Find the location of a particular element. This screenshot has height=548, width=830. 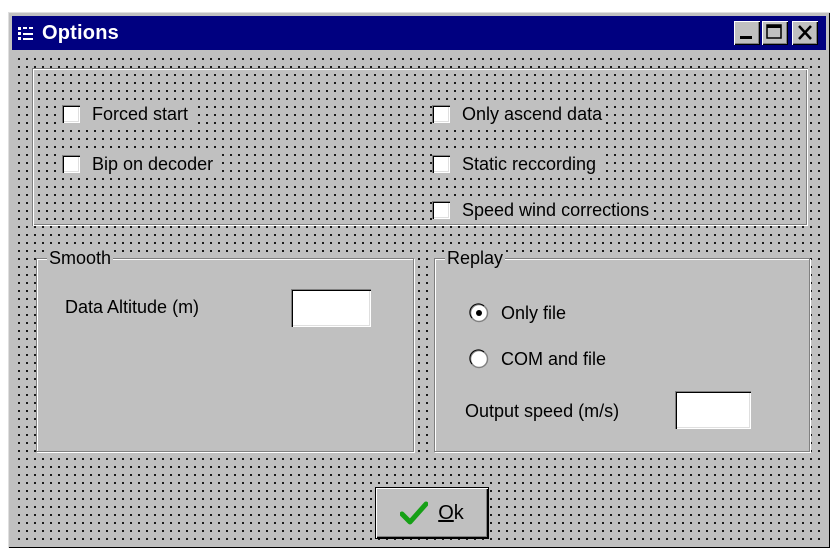

close-icon is located at coordinates (805, 32).